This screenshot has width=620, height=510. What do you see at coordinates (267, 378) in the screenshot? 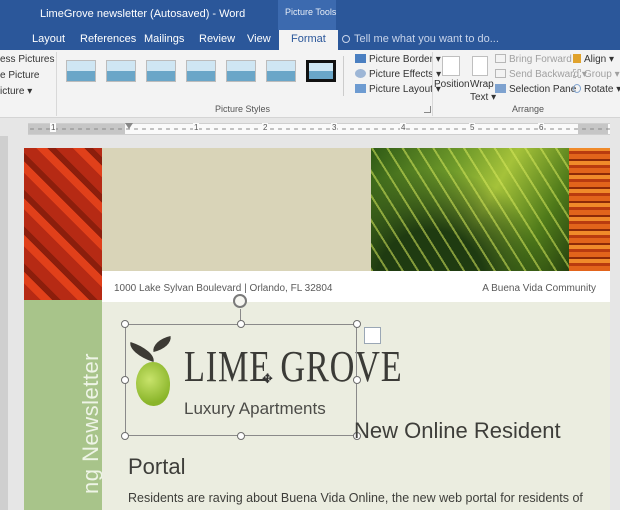
I see `move-cursor-icon: ✥` at bounding box center [267, 378].